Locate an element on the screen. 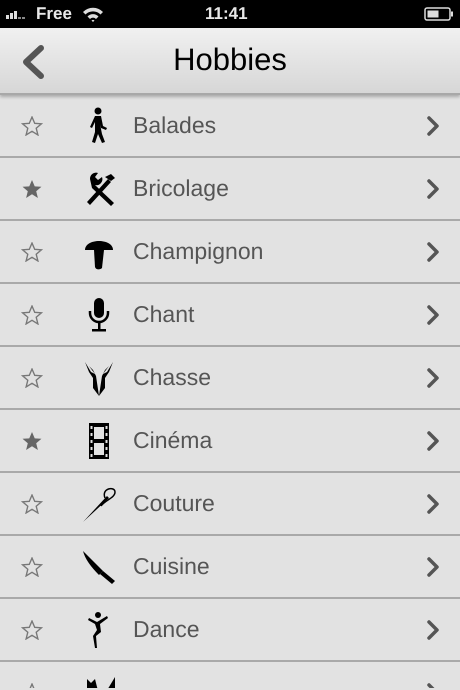  wifi-icon is located at coordinates (93, 14).